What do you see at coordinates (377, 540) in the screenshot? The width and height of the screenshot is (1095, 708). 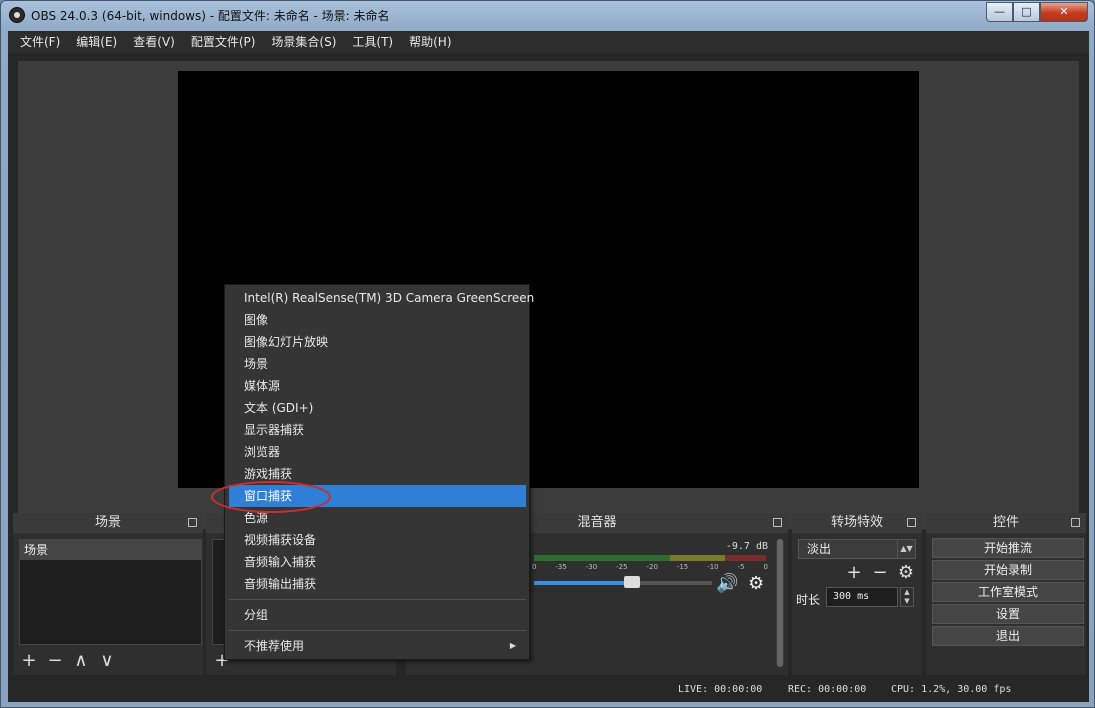 I see `menu-item-video-capture: 视频捕获设备` at bounding box center [377, 540].